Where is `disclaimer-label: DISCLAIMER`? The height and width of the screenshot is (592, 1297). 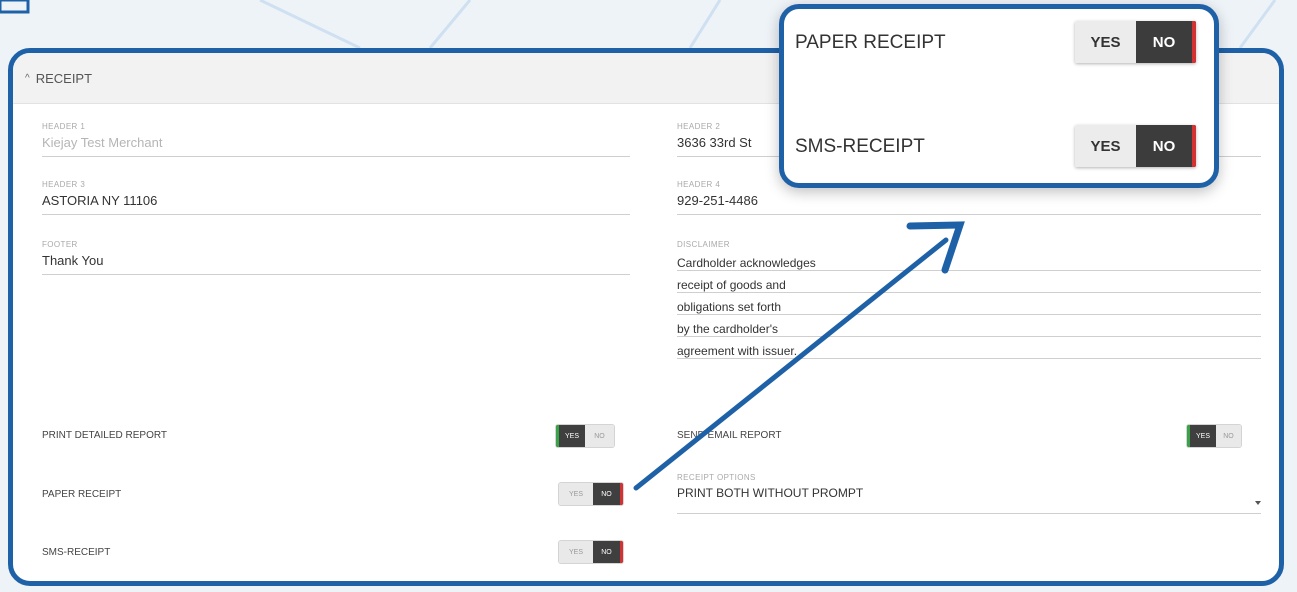
disclaimer-label: DISCLAIMER is located at coordinates (703, 244).